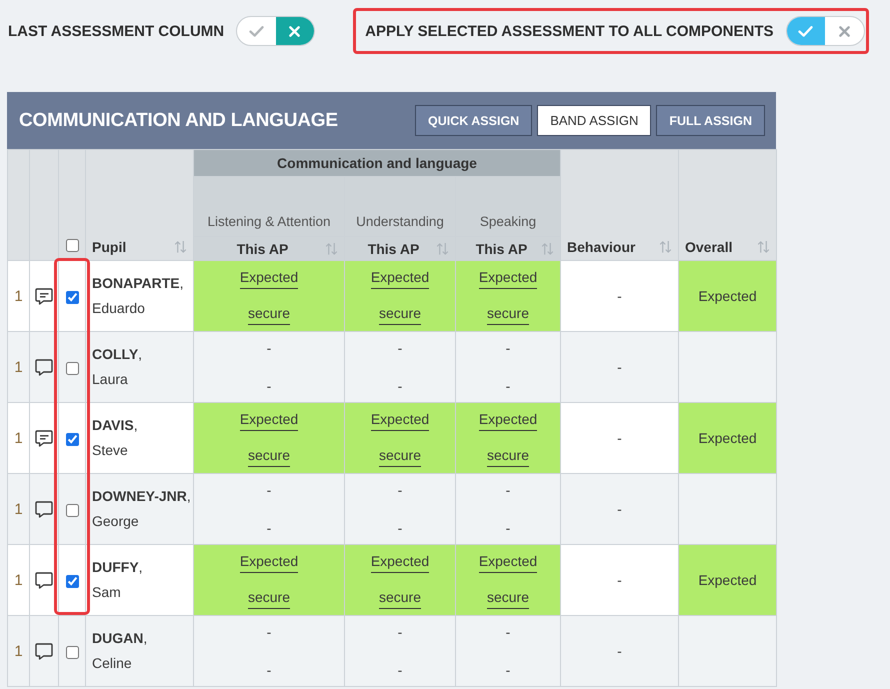 The width and height of the screenshot is (890, 689). I want to click on component-header: Speaking, so click(508, 206).